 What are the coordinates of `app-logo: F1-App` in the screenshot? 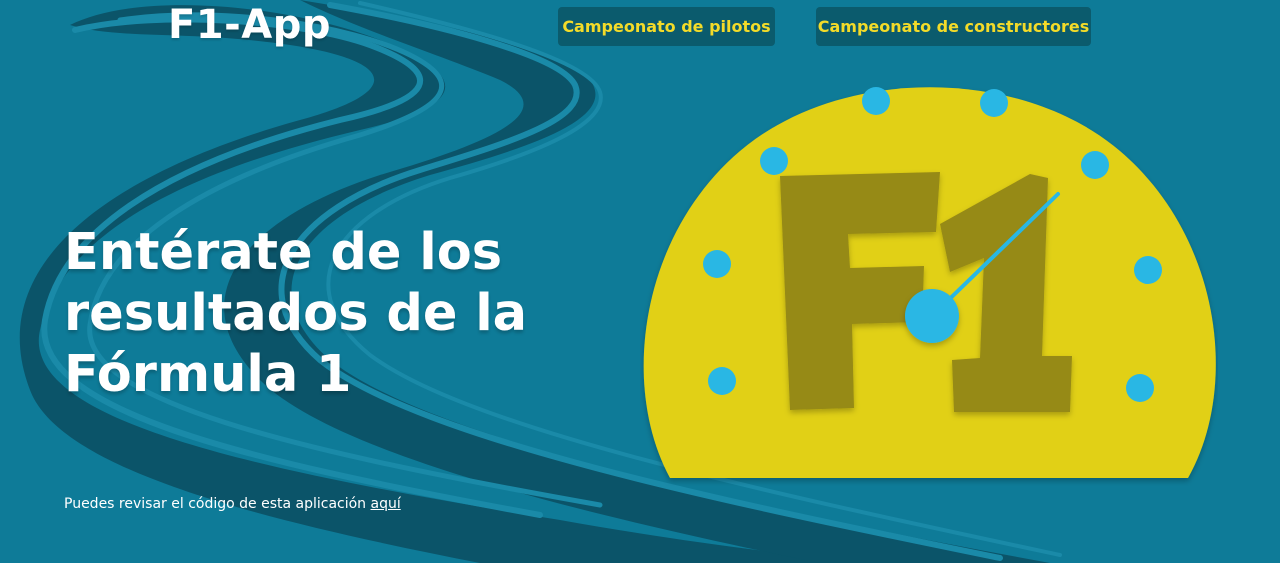 It's located at (249, 25).